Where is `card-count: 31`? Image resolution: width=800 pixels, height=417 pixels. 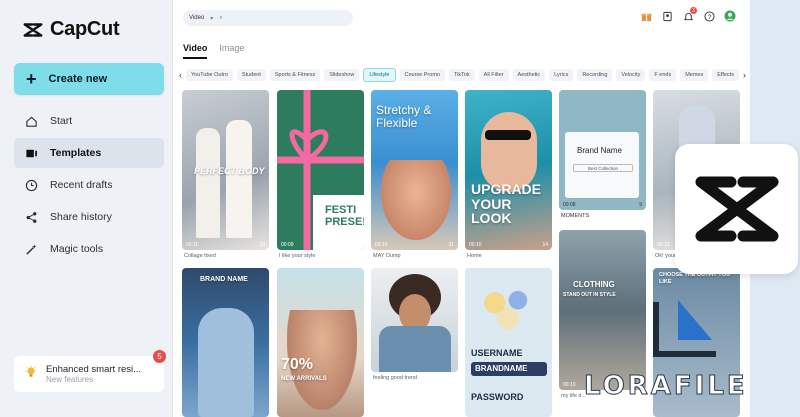 card-count: 31 is located at coordinates (451, 245).